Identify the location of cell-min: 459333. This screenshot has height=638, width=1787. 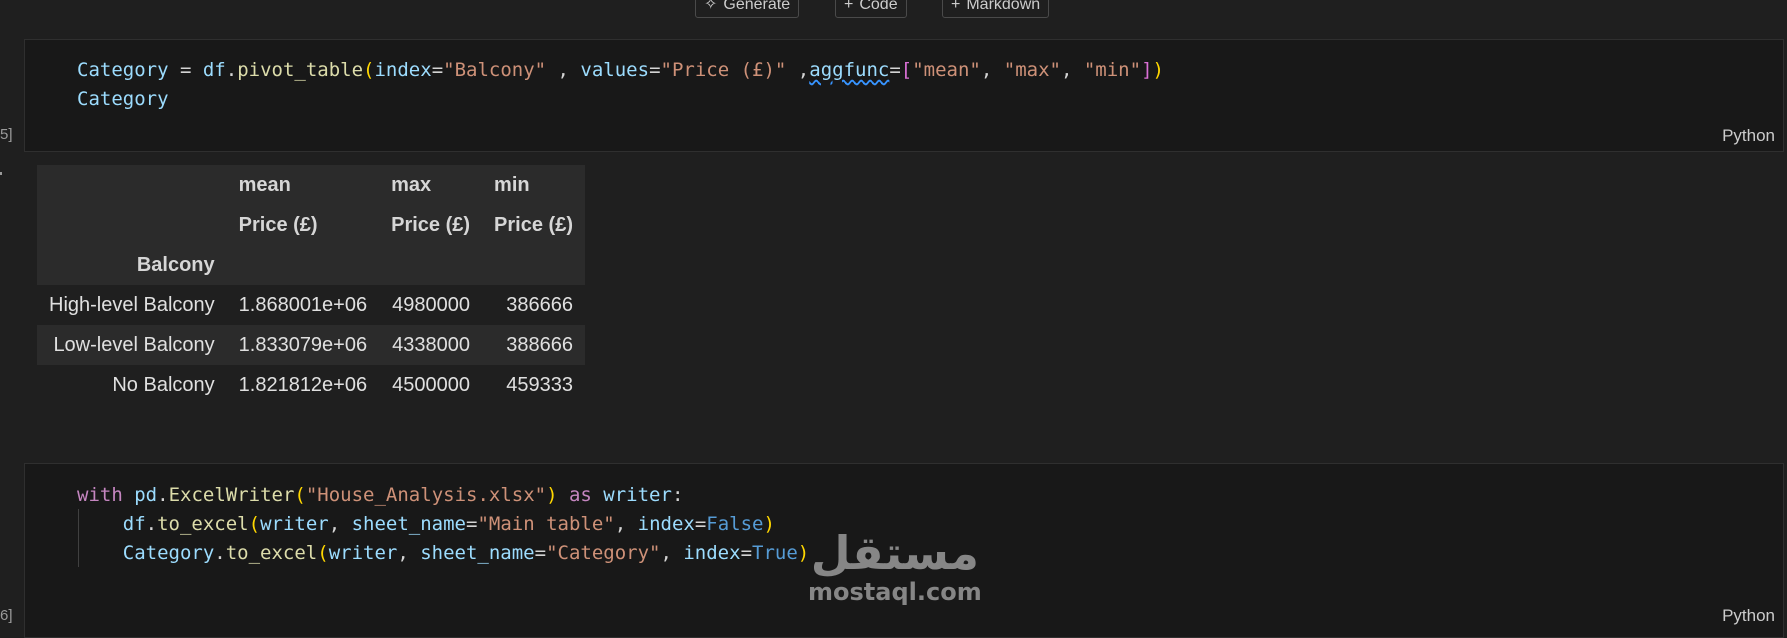
(539, 384).